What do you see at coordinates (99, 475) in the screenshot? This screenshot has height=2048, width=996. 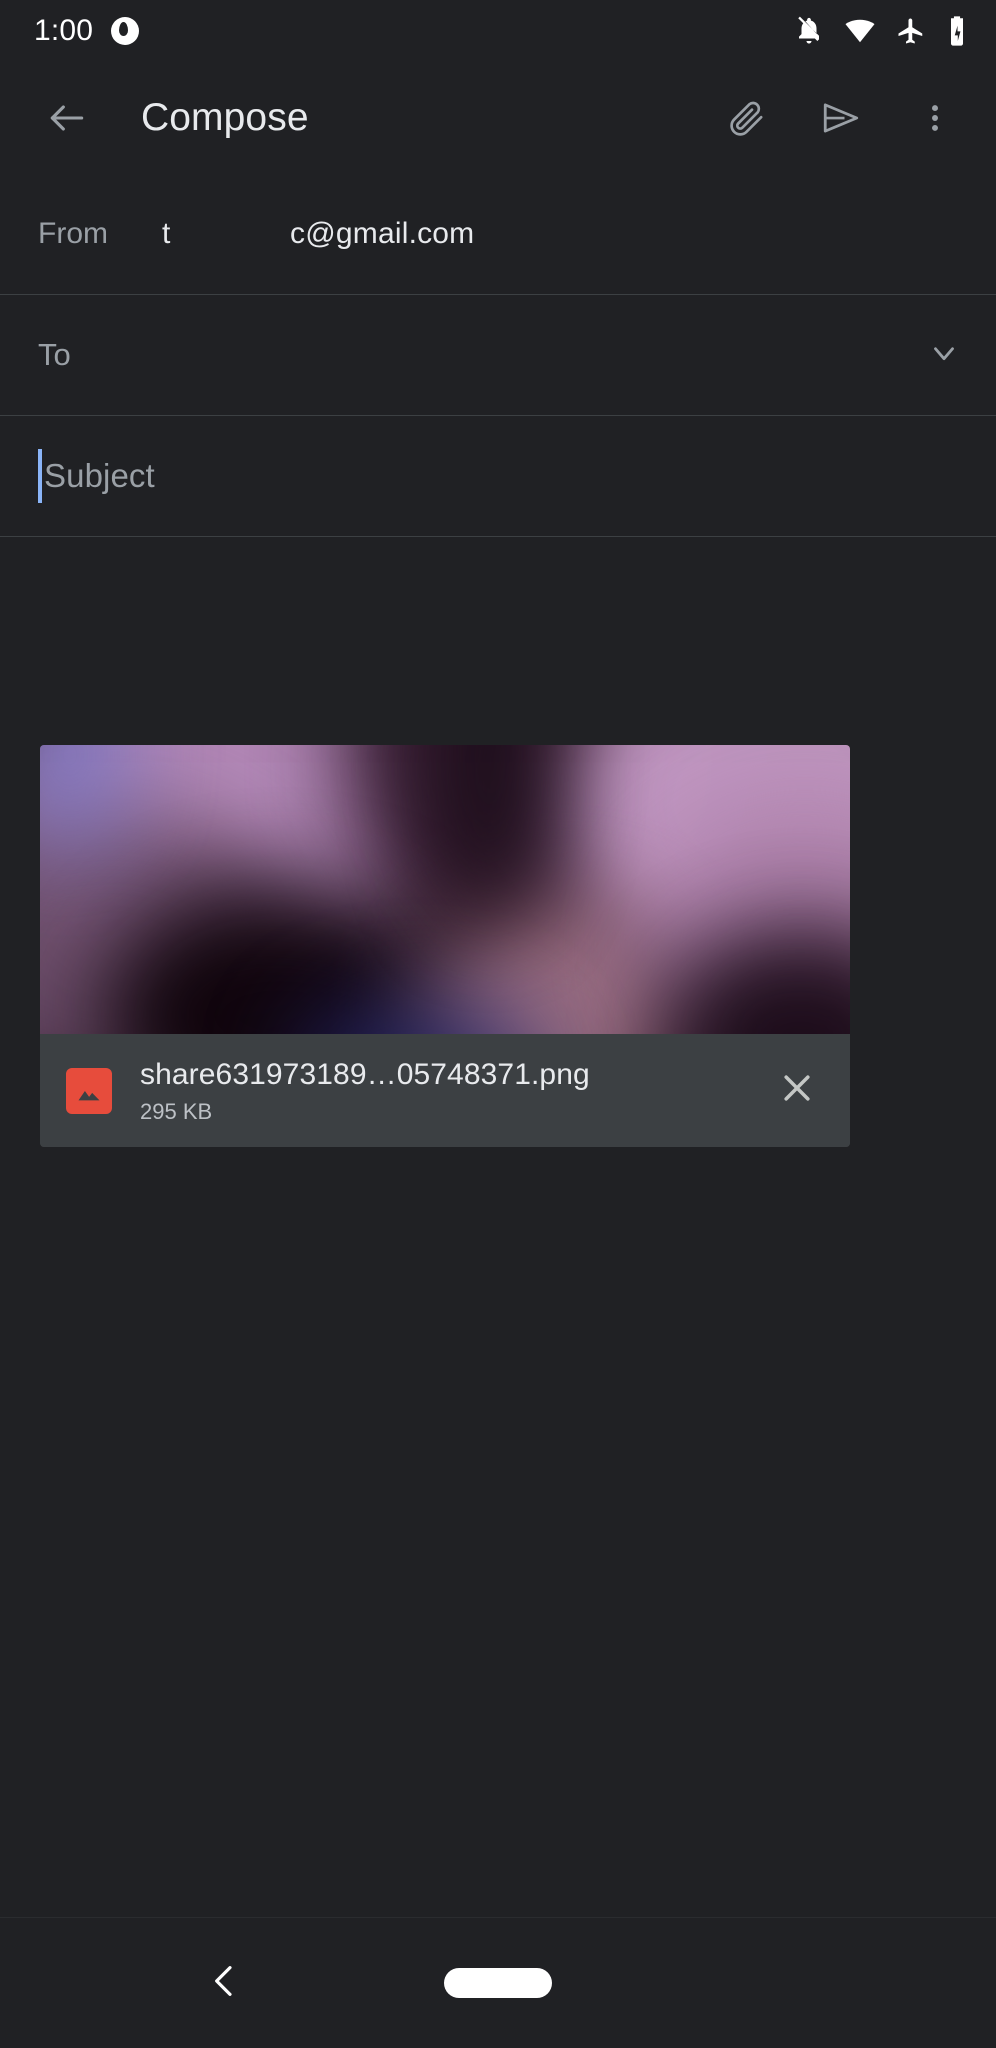 I see `subject-placeholder: Subject` at bounding box center [99, 475].